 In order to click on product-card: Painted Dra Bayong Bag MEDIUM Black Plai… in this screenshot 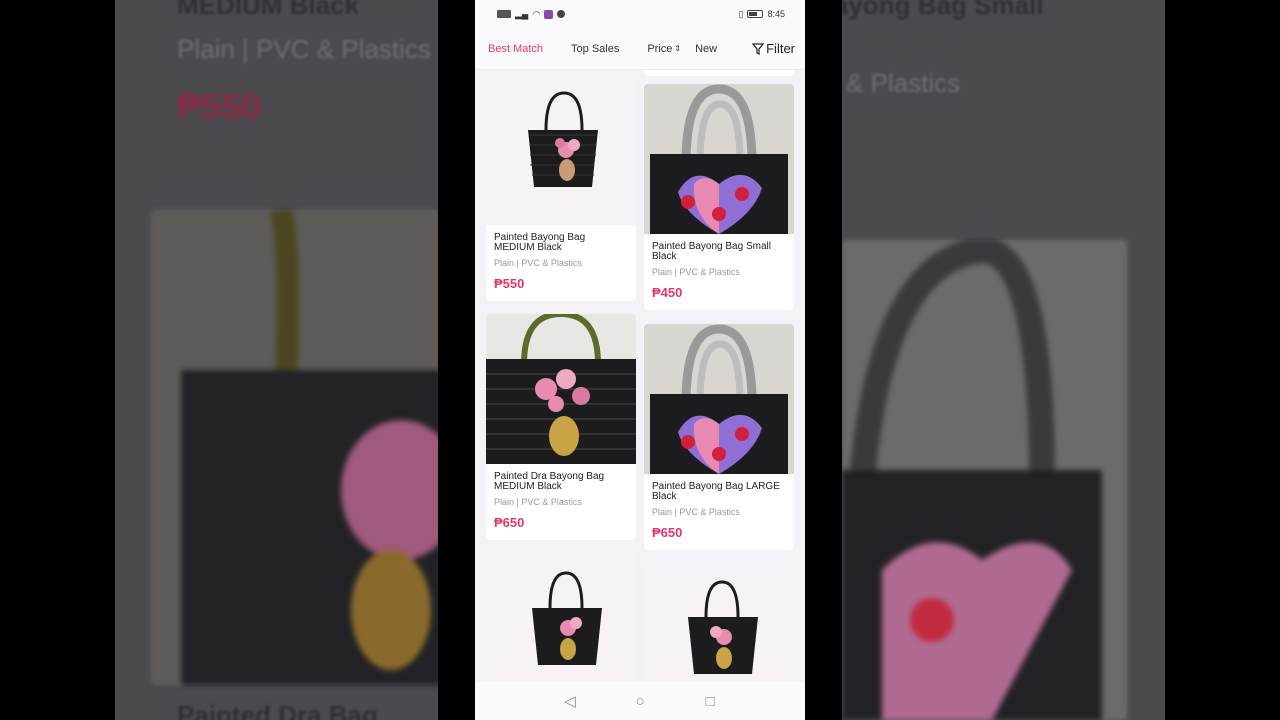, I will do `click(561, 427)`.